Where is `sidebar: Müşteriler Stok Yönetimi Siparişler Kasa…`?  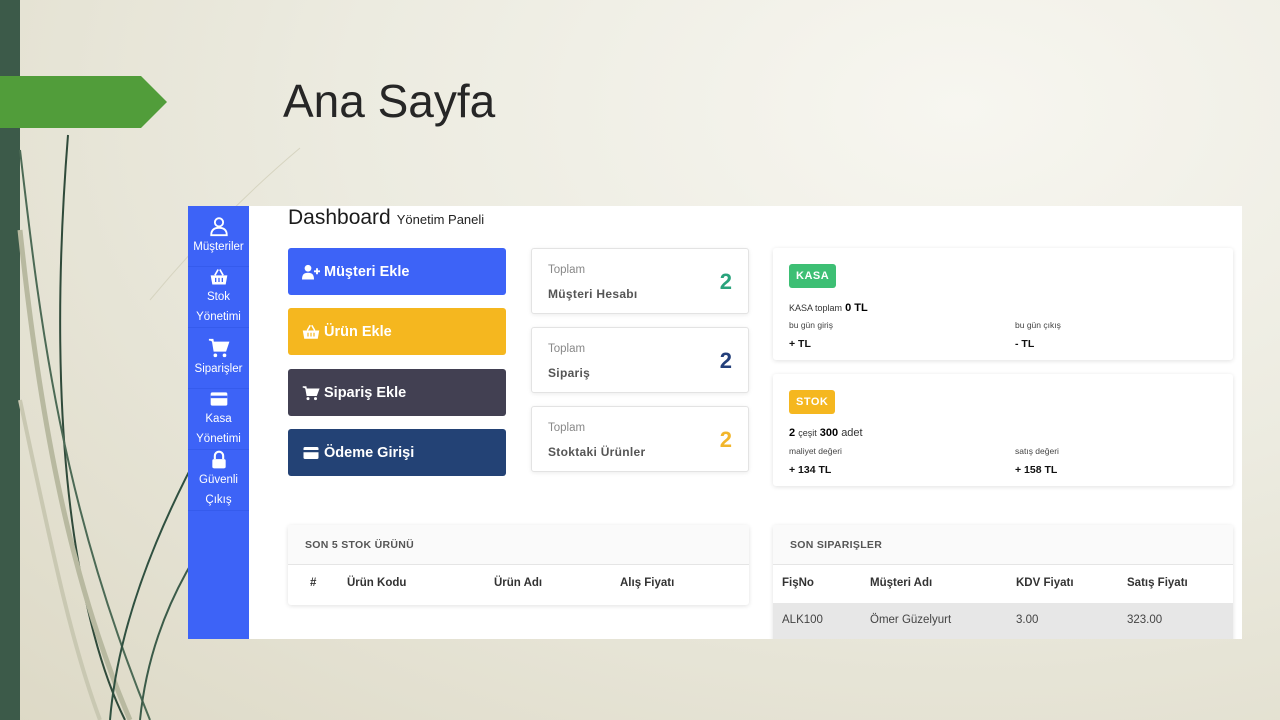
sidebar: Müşteriler Stok Yönetimi Siparişler Kasa… is located at coordinates (218, 422).